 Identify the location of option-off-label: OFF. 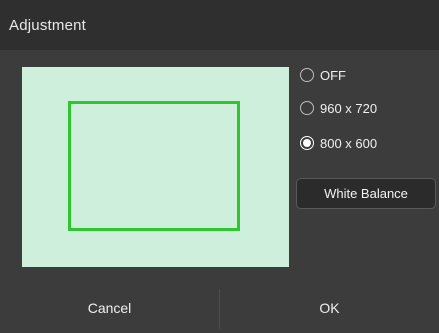
(333, 75).